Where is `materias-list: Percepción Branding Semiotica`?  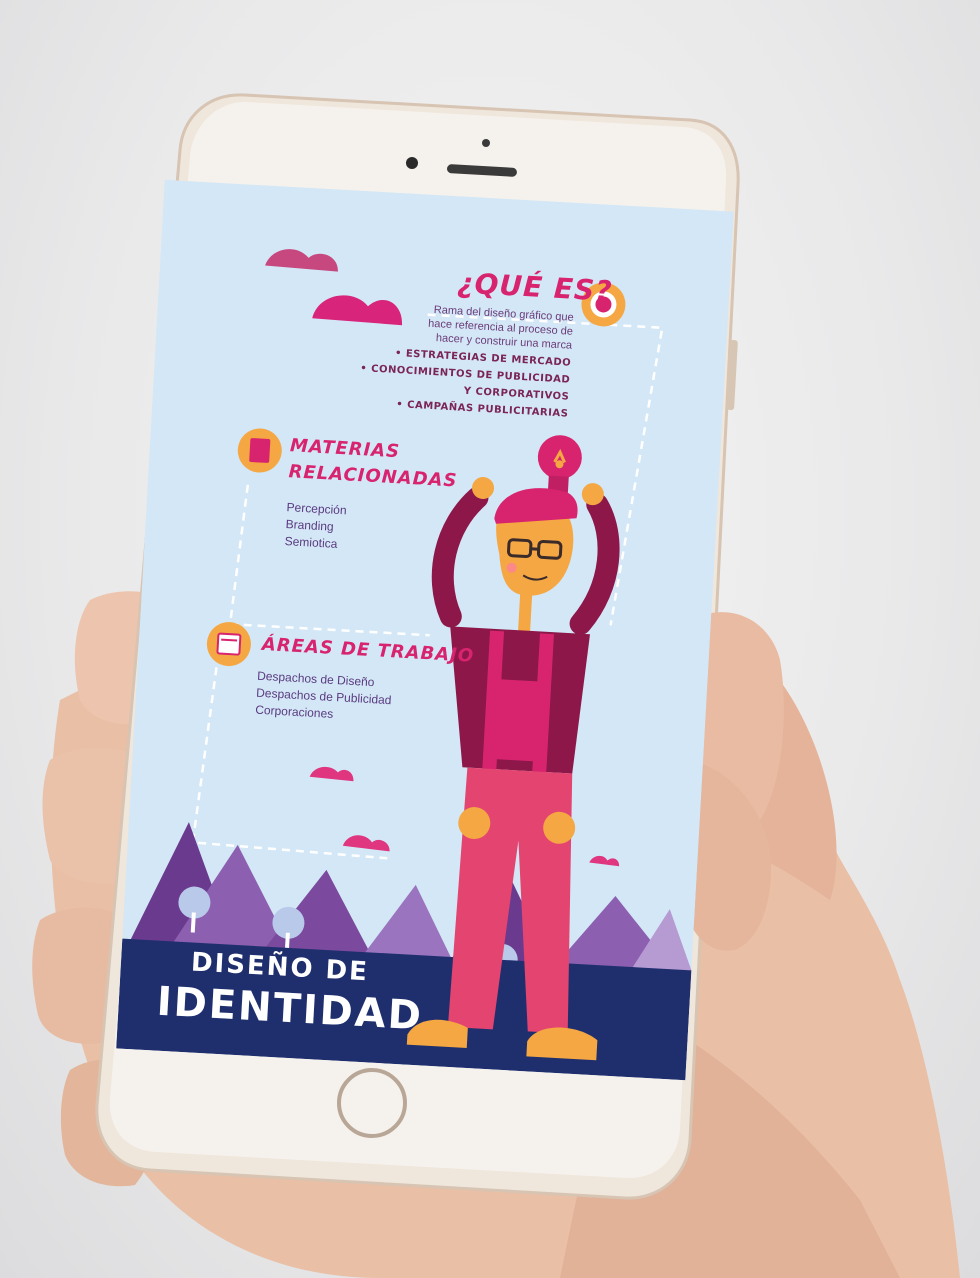
materias-list: Percepción Branding Semiotica is located at coordinates (315, 526).